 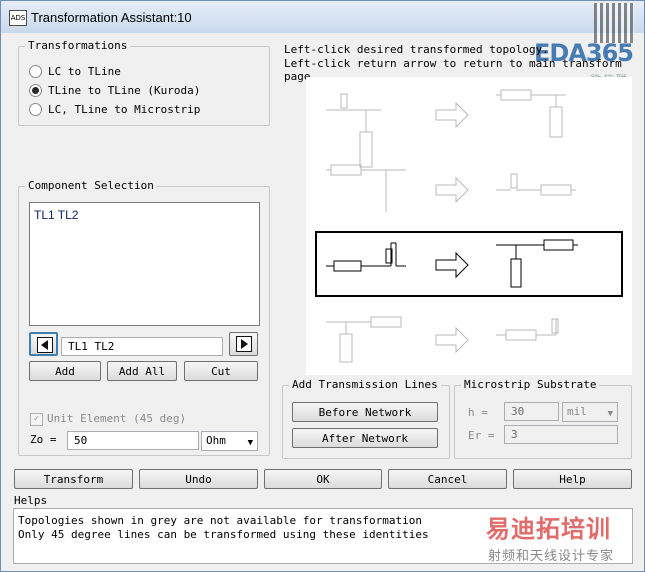 I want to click on arrow-left-icon, so click(x=44, y=345).